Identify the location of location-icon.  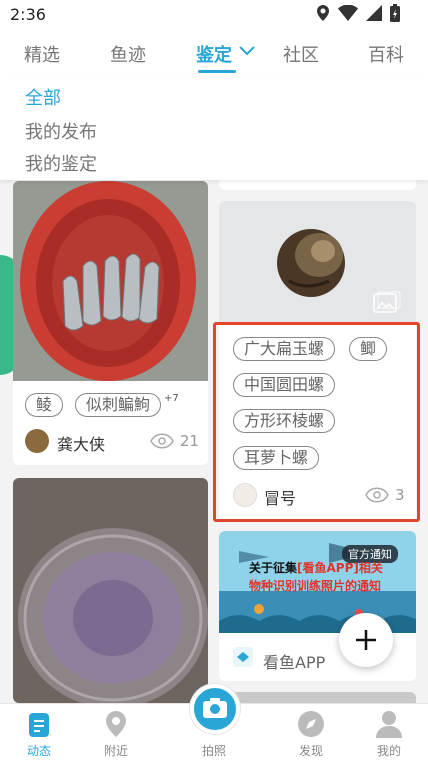
(323, 13).